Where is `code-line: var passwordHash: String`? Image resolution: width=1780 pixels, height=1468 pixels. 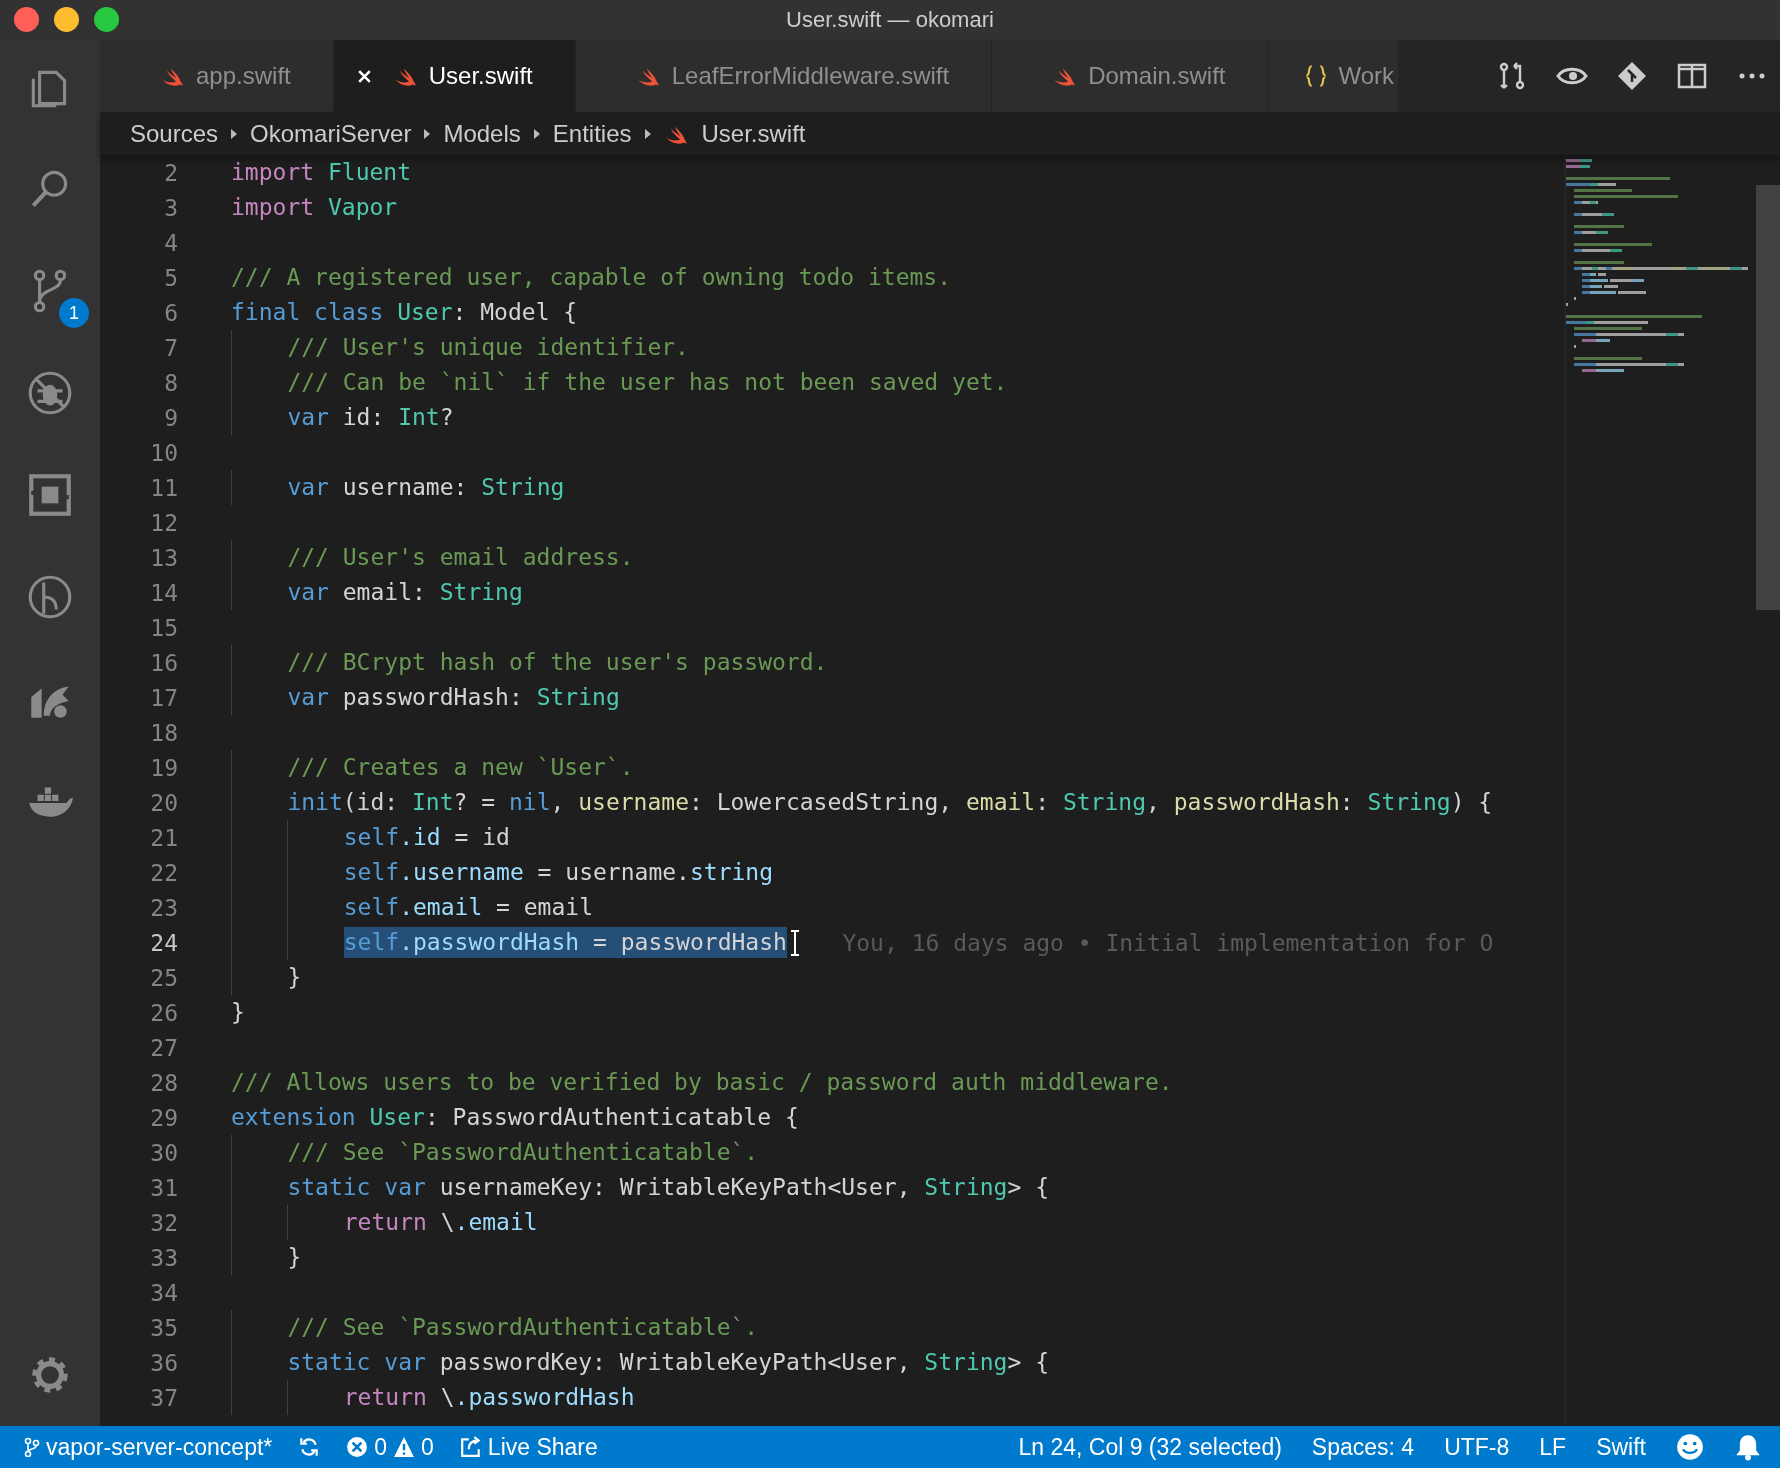 code-line: var passwordHash: String is located at coordinates (453, 697).